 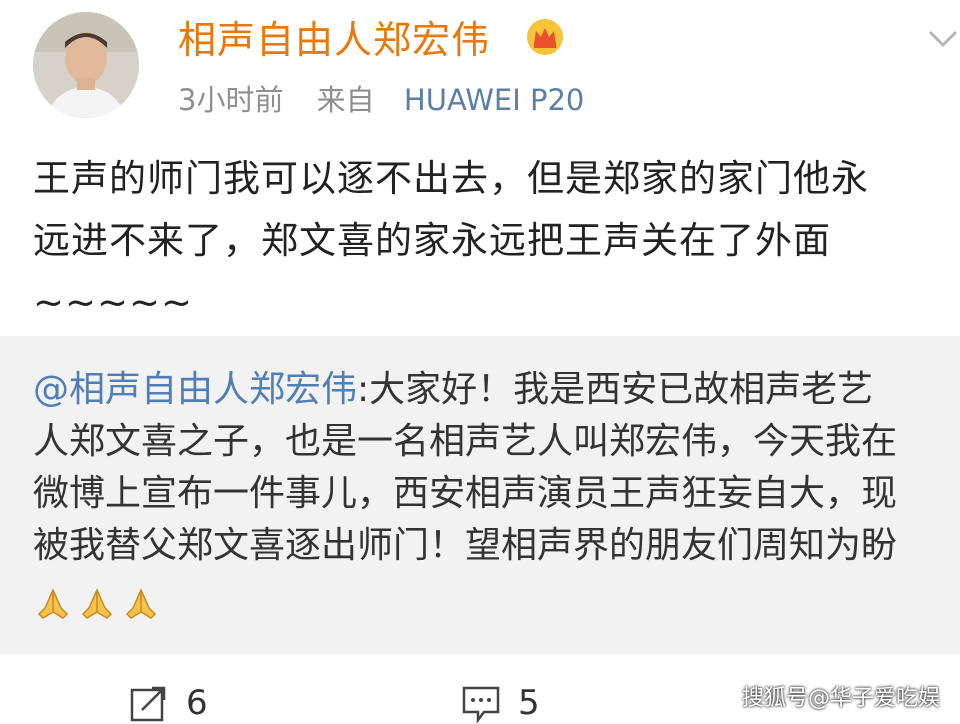 I want to click on post-line: 远进不来了，郑文喜的家永远把王声关在了外面, so click(x=432, y=240).